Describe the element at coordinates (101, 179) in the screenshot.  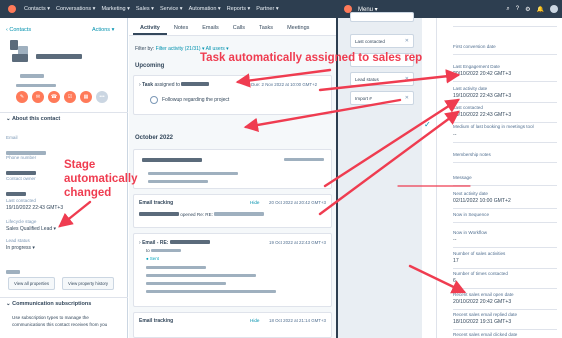
I see `stage-changed-annotation: Stage automatically changed` at that location.